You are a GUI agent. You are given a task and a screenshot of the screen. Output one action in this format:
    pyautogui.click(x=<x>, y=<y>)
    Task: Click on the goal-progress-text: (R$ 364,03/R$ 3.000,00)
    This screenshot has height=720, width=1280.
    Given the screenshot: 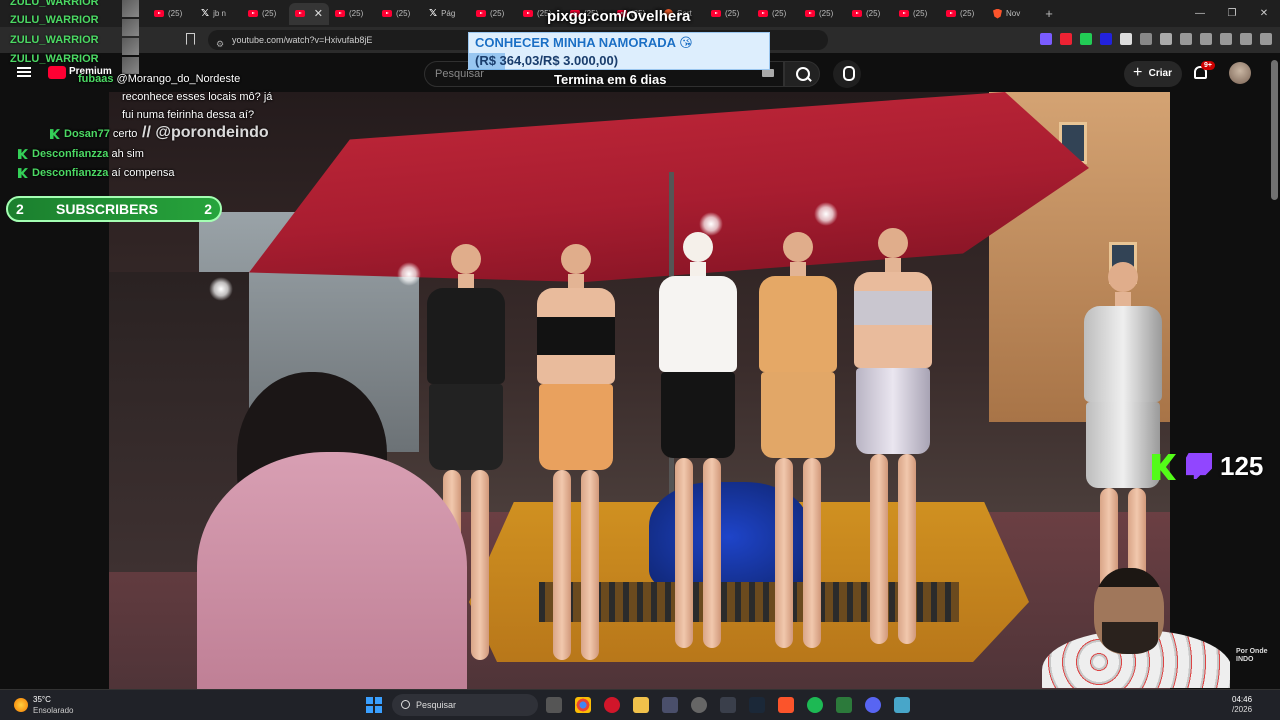 What is the action you would take?
    pyautogui.click(x=547, y=60)
    